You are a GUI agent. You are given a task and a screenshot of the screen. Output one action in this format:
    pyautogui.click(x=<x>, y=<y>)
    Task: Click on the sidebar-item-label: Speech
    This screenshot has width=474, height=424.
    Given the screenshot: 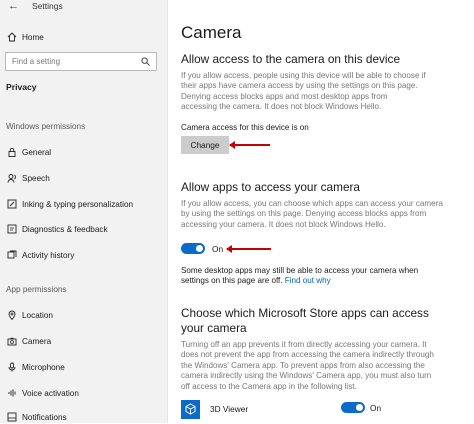 What is the action you would take?
    pyautogui.click(x=36, y=178)
    